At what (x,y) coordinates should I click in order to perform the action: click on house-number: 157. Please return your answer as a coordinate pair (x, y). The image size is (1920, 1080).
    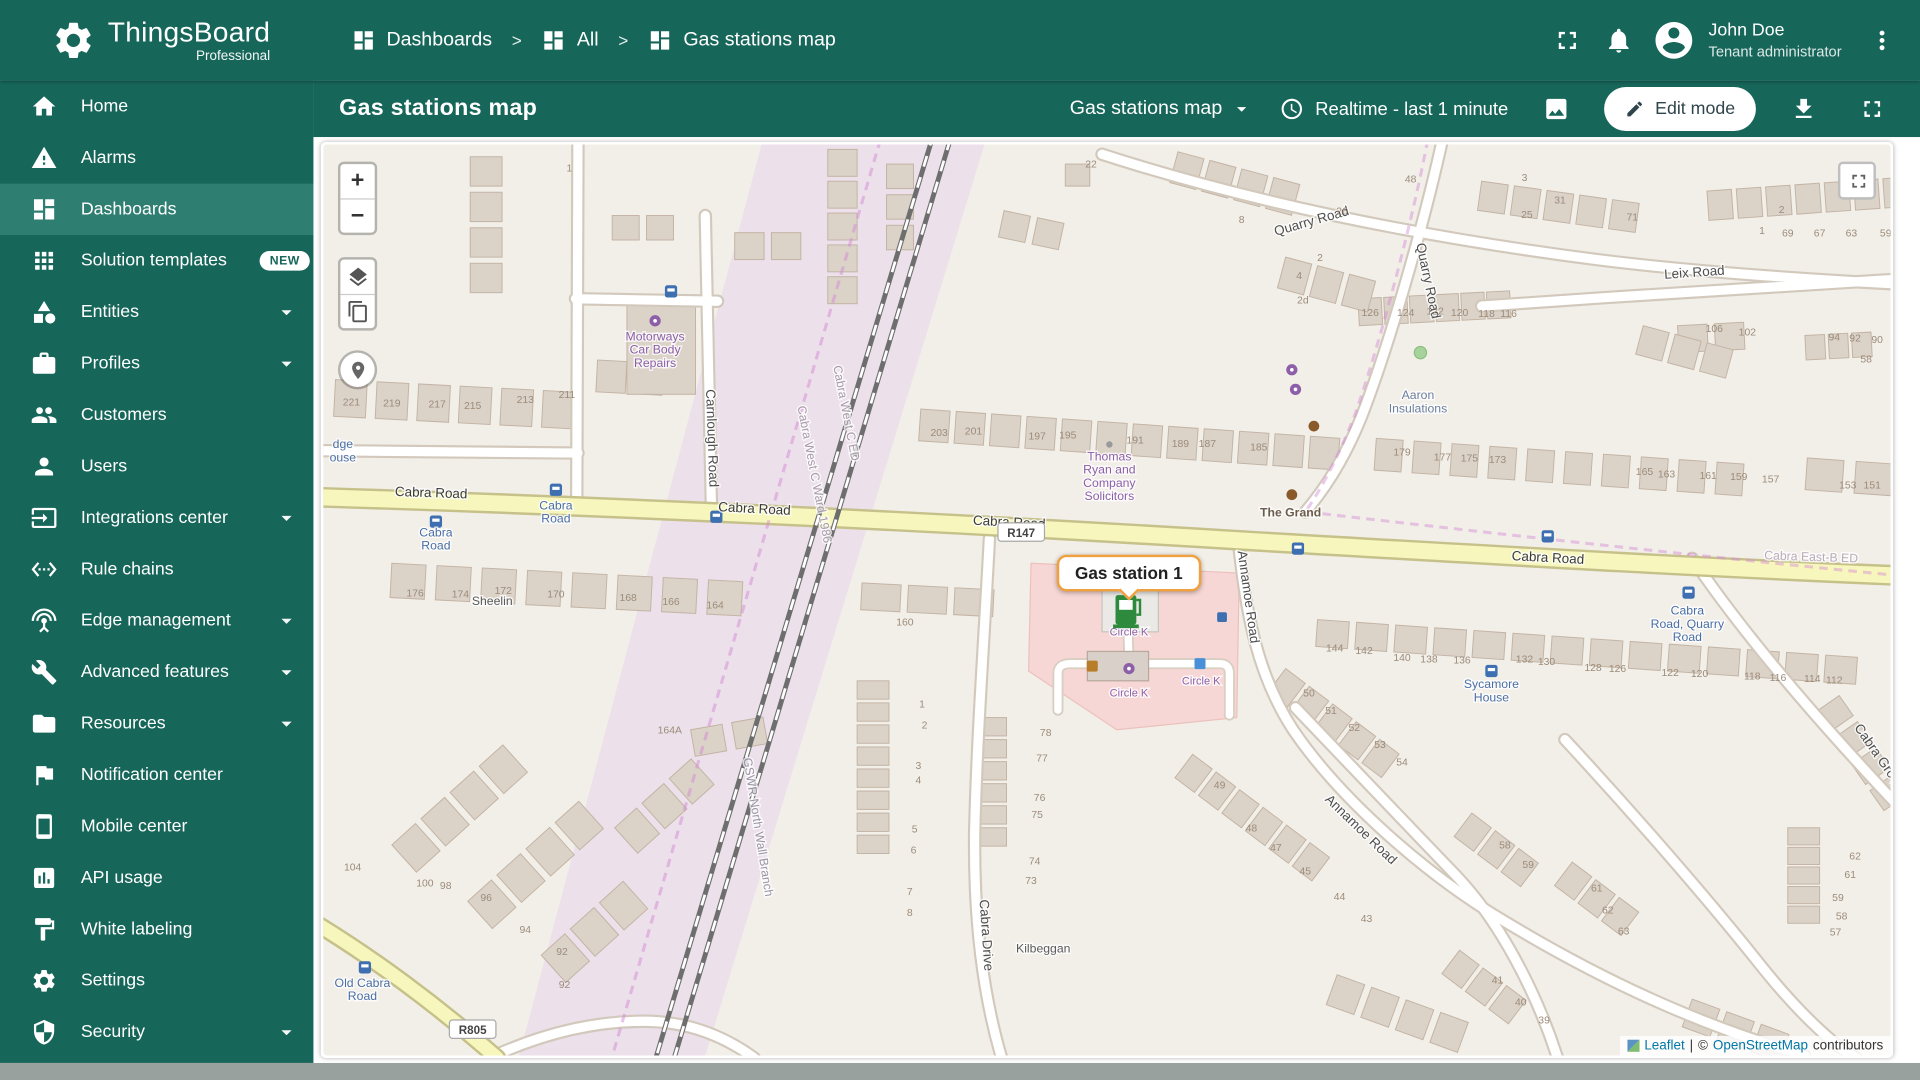
    Looking at the image, I should click on (1771, 479).